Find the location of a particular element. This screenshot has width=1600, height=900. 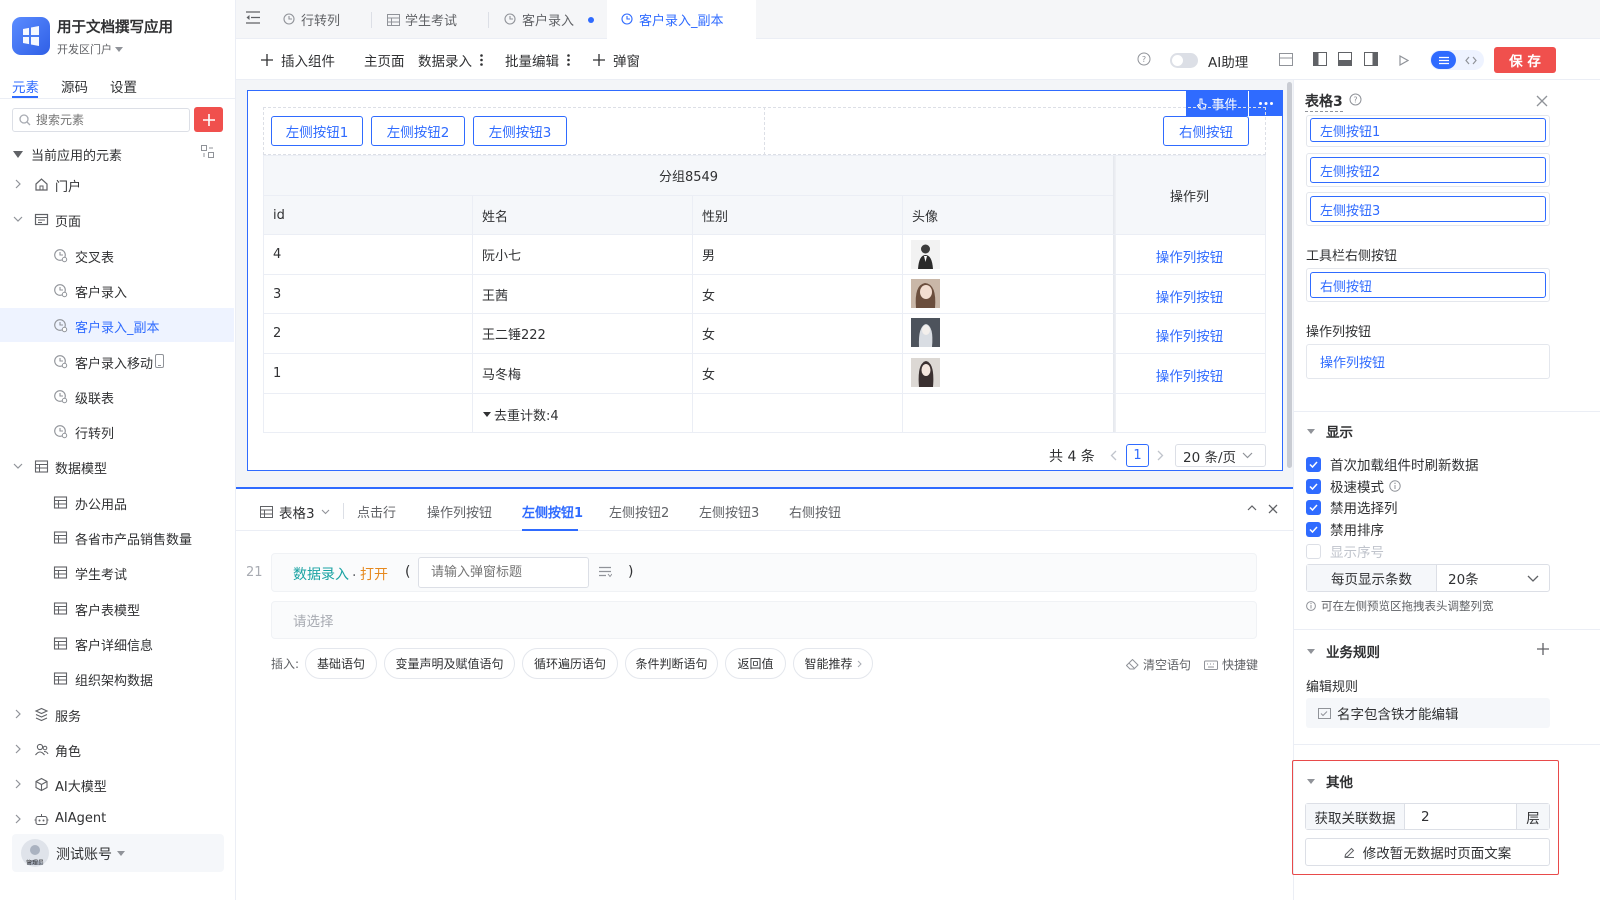

summary-cell: 去重计数:4 is located at coordinates (521, 414).